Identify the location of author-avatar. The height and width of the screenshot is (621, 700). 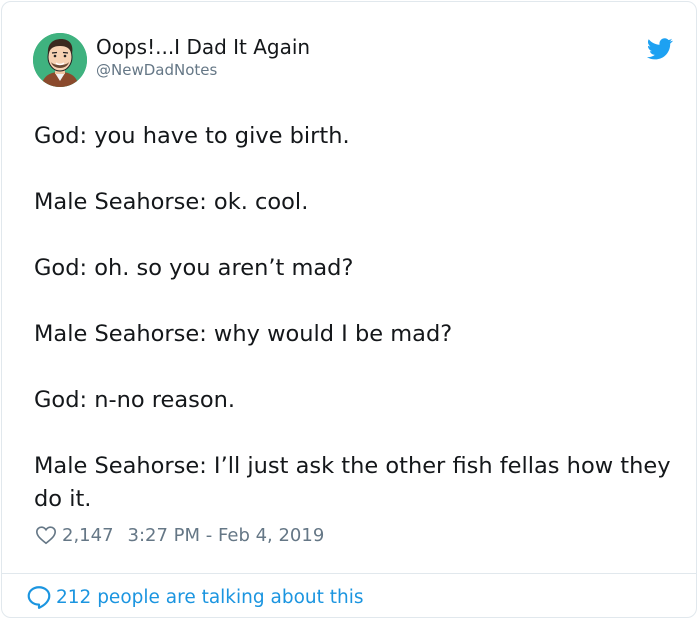
(60, 60).